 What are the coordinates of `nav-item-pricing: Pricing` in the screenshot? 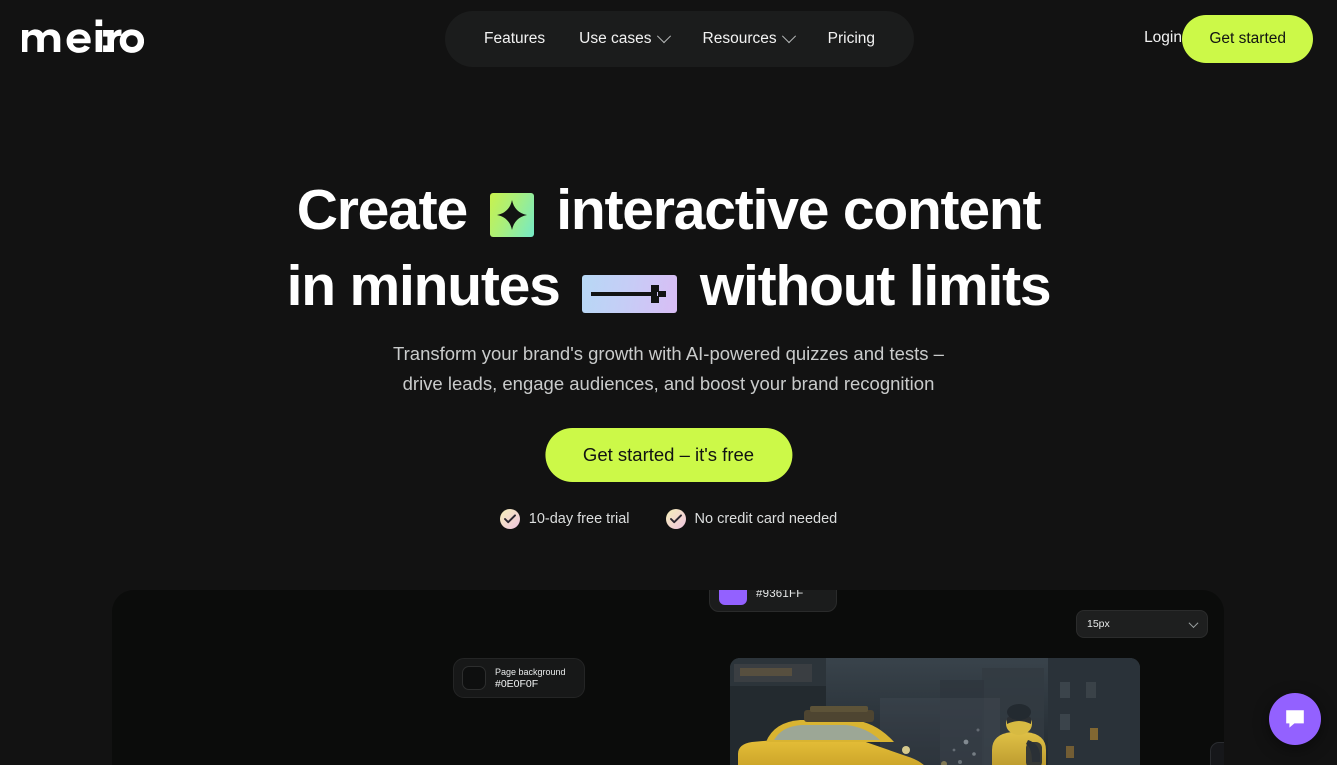 It's located at (851, 39).